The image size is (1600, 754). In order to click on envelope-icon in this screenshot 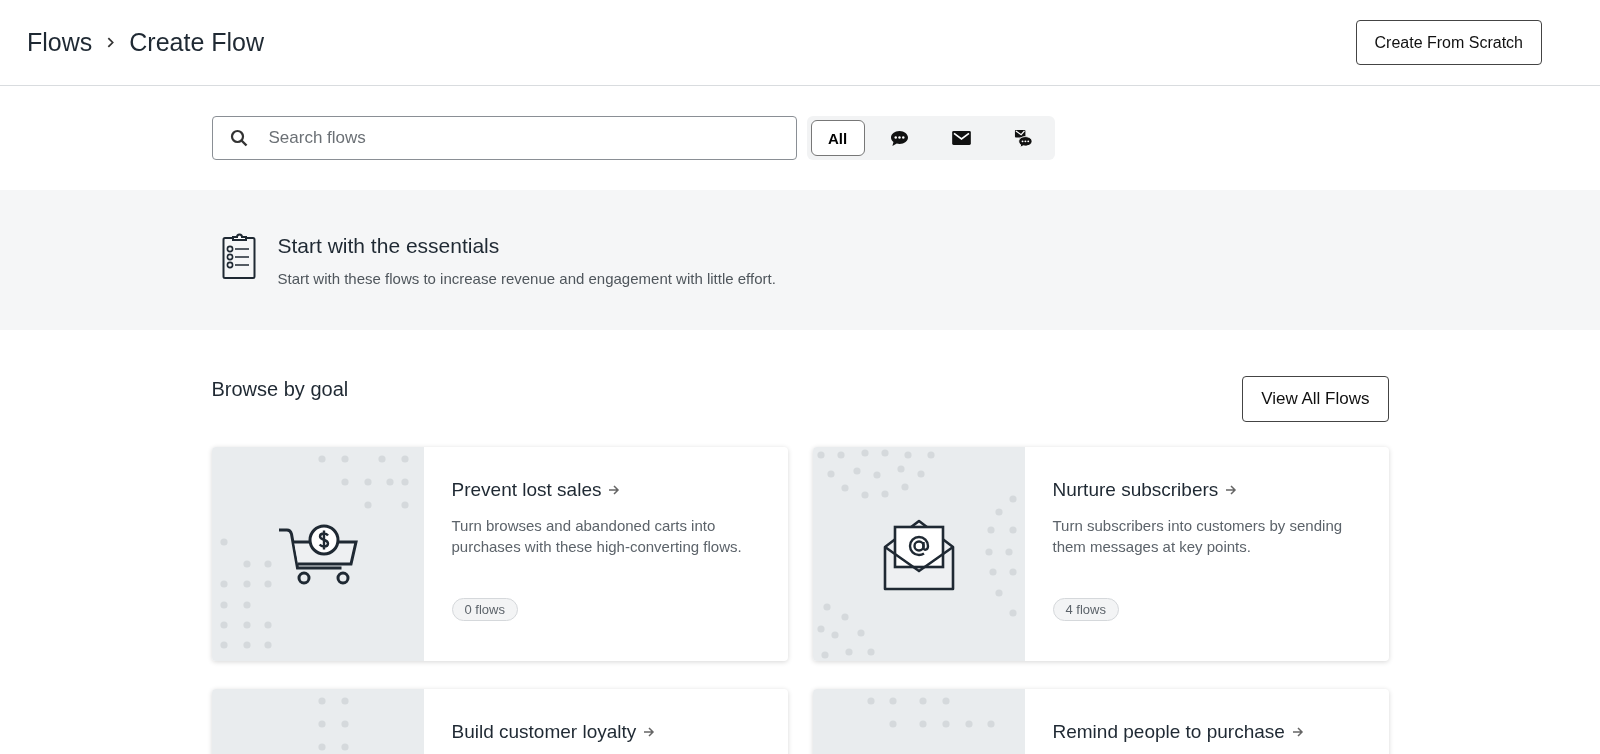, I will do `click(961, 138)`.